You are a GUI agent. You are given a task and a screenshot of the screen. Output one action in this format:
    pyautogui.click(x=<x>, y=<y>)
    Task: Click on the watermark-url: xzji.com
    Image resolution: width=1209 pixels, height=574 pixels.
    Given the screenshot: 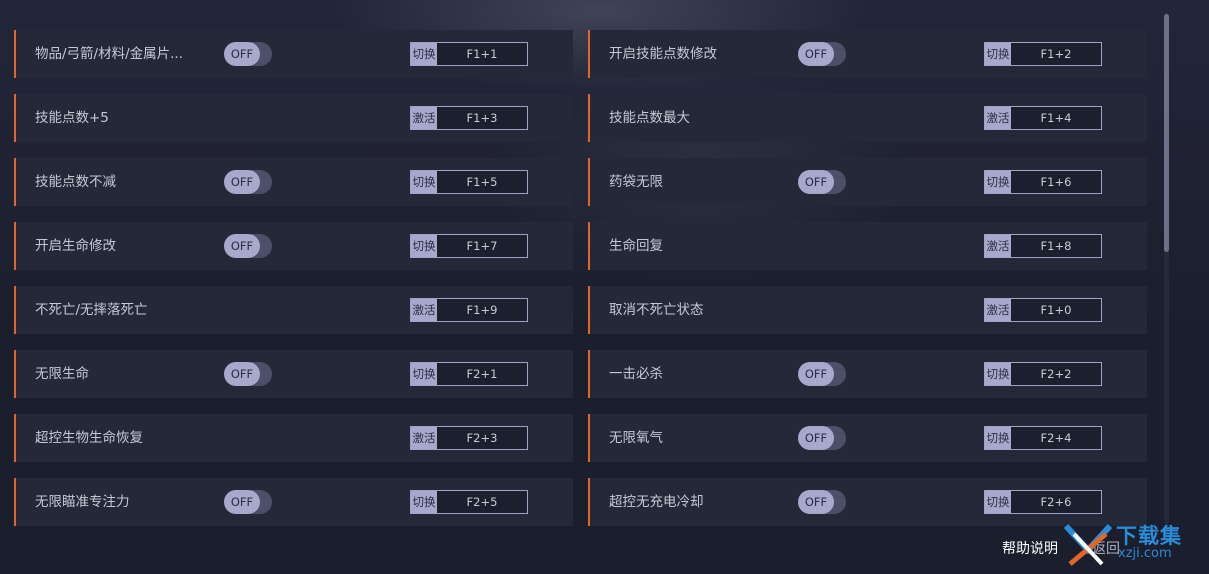 What is the action you would take?
    pyautogui.click(x=1145, y=553)
    